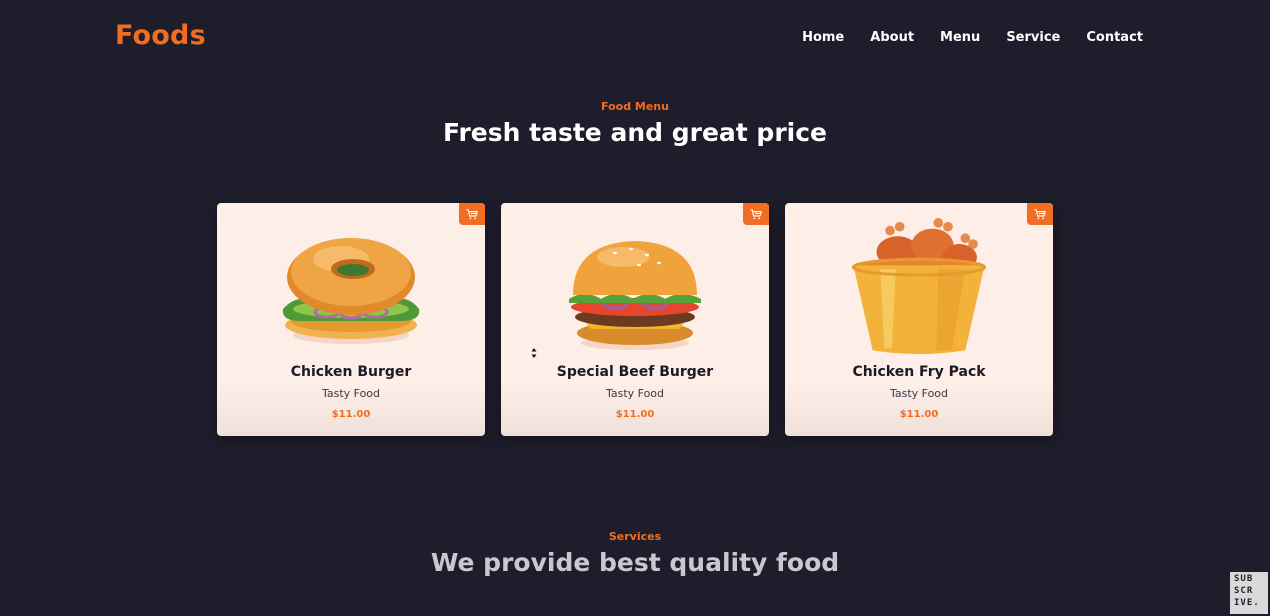 The width and height of the screenshot is (1270, 616). Describe the element at coordinates (635, 132) in the screenshot. I see `section-title: Fresh taste and great price` at that location.